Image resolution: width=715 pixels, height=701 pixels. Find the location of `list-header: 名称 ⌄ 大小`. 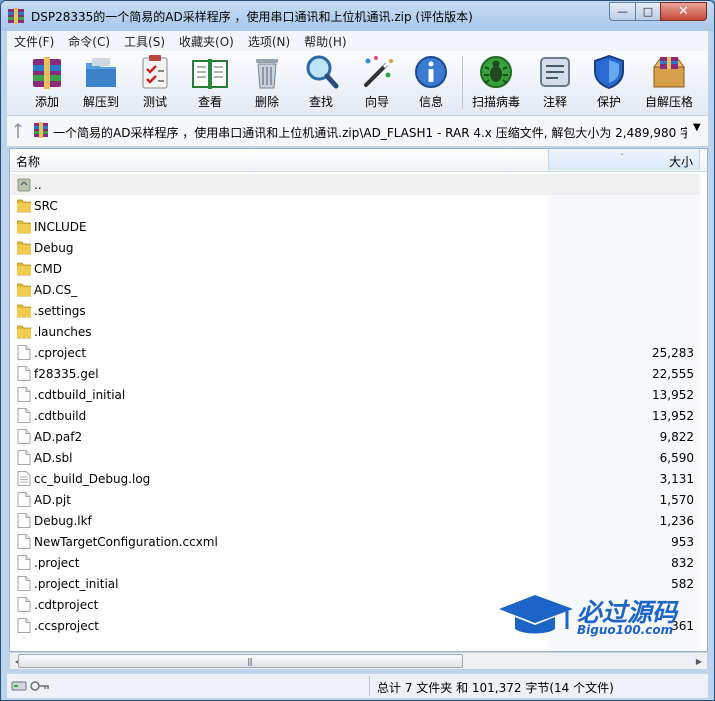

list-header: 名称 ⌄ 大小 is located at coordinates (358, 160).